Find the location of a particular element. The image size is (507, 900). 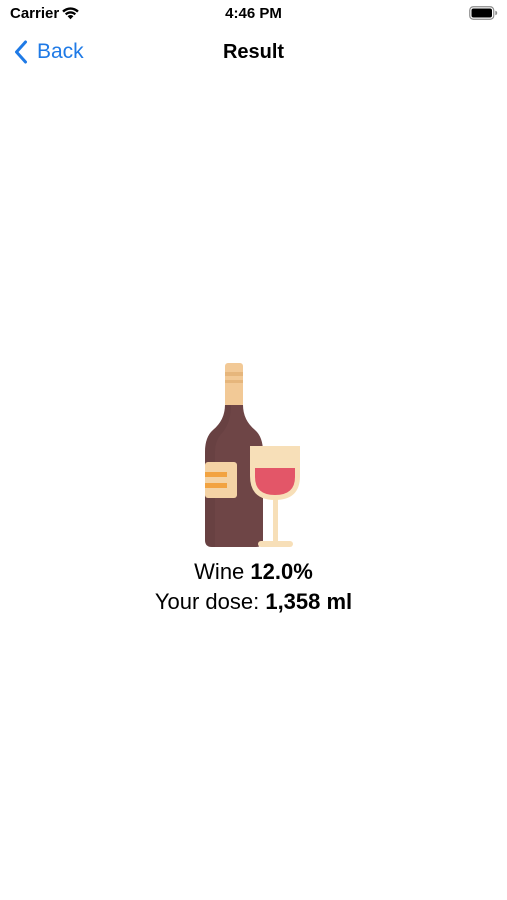

page-title: Result is located at coordinates (253, 52).